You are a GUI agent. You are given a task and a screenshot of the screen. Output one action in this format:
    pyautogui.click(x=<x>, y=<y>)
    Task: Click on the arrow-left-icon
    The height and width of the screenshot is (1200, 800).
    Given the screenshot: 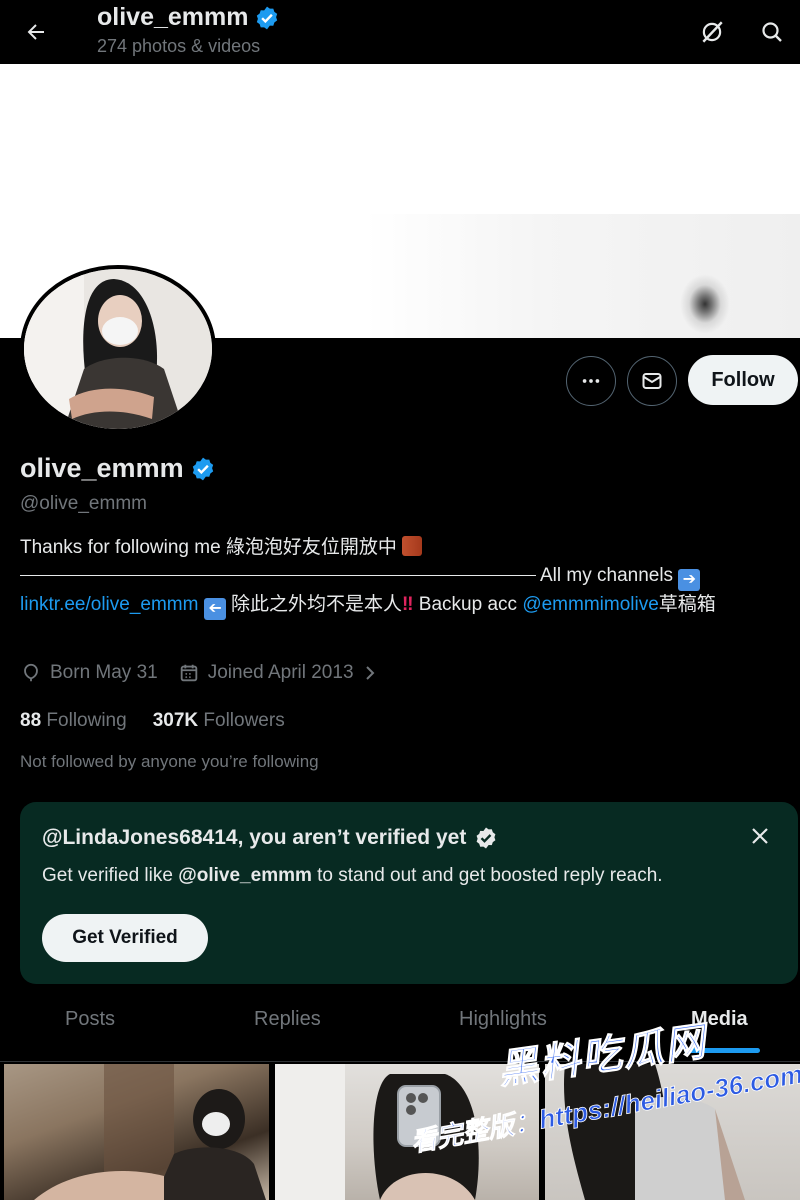 What is the action you would take?
    pyautogui.click(x=35, y=32)
    